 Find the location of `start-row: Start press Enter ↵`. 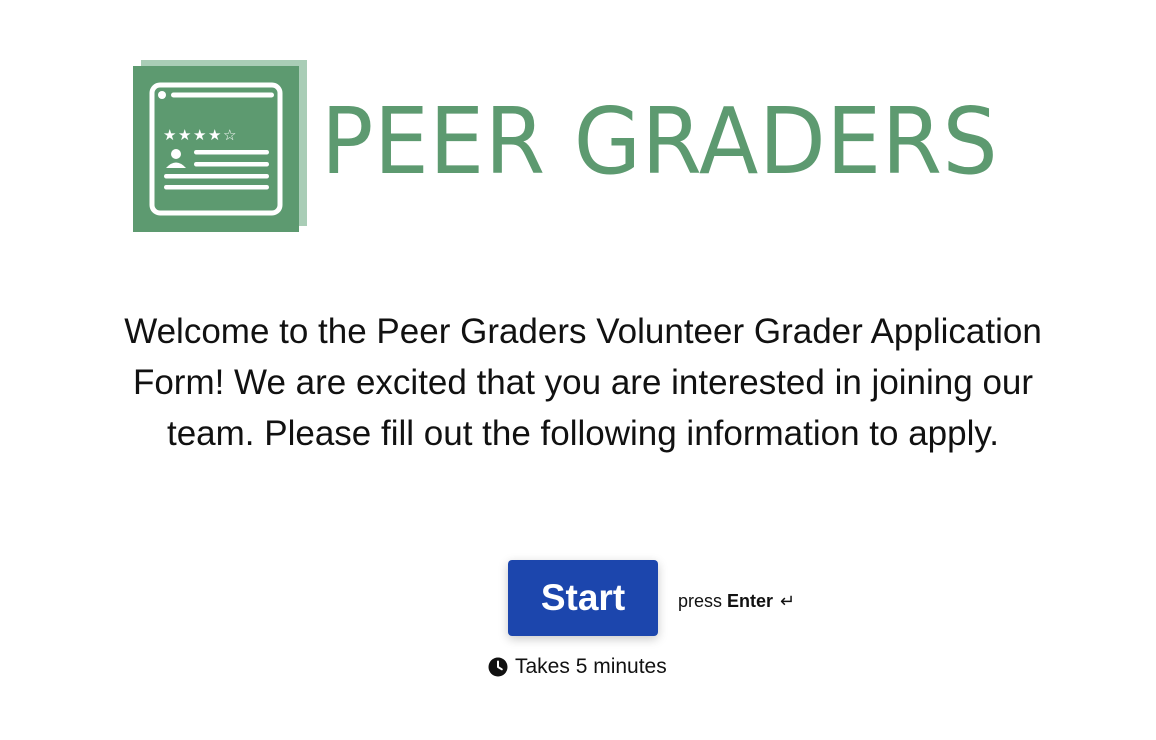

start-row: Start press Enter ↵ is located at coordinates (651, 598).